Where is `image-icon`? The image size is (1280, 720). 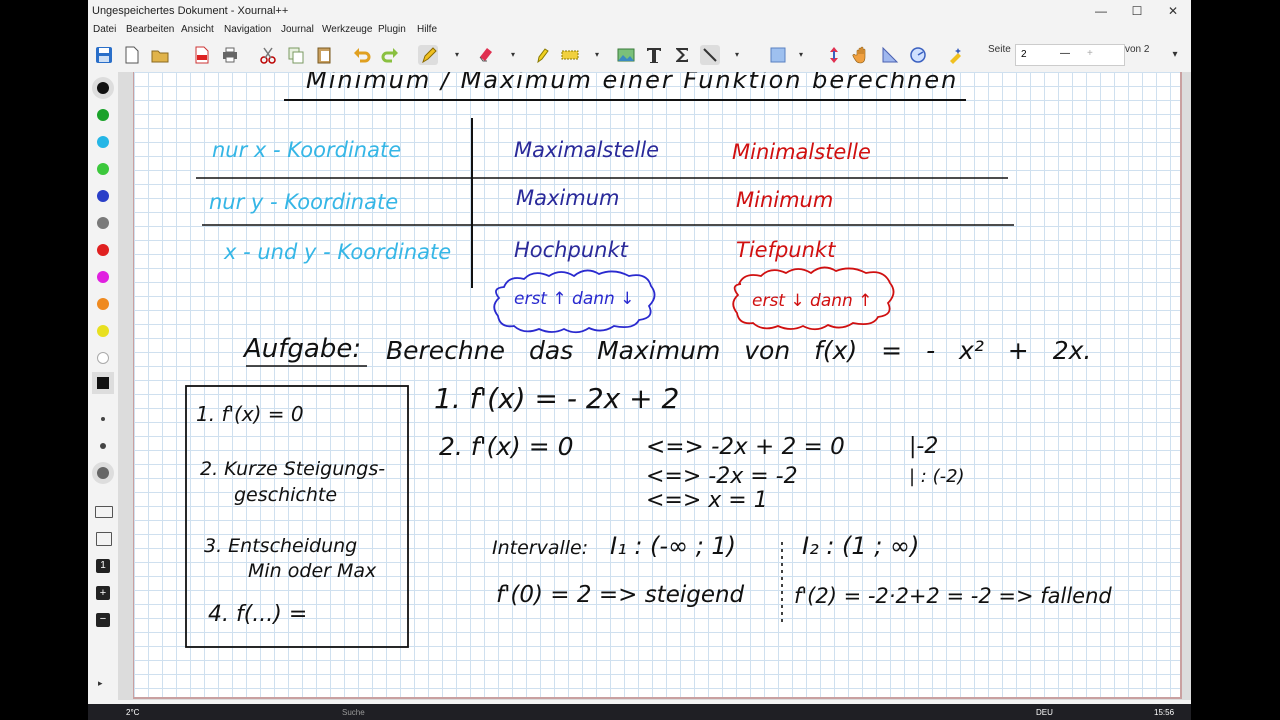 image-icon is located at coordinates (626, 55).